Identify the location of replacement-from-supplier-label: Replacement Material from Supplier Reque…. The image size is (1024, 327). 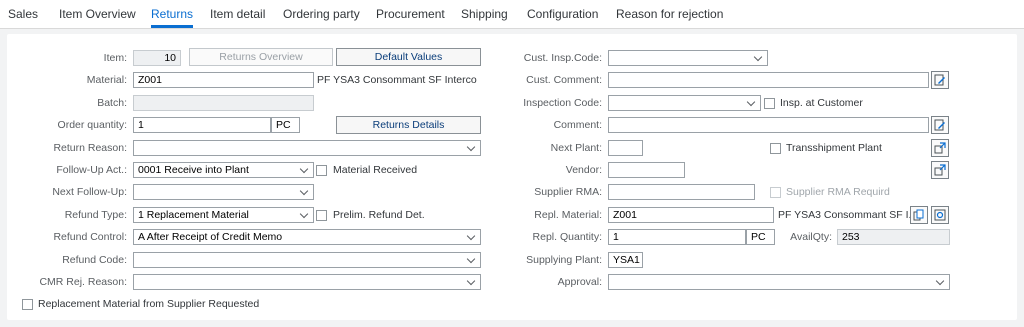
(149, 304).